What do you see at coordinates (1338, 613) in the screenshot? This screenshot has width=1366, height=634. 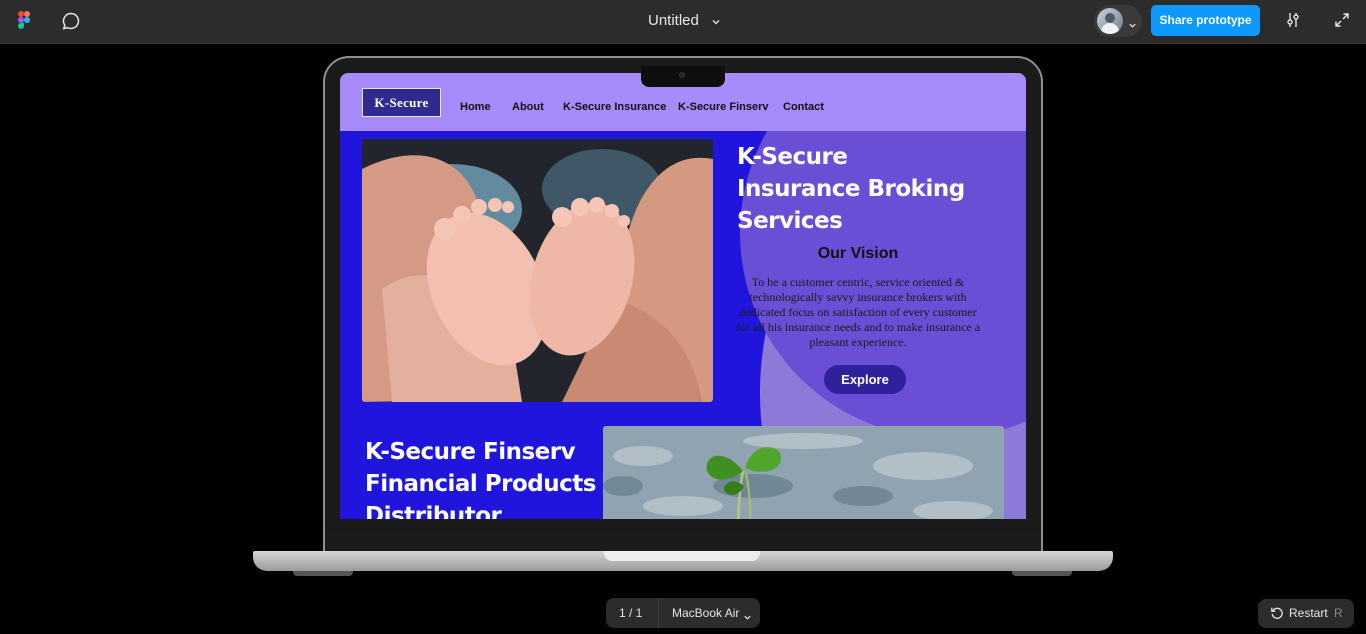 I see `restart-shortcut: R` at bounding box center [1338, 613].